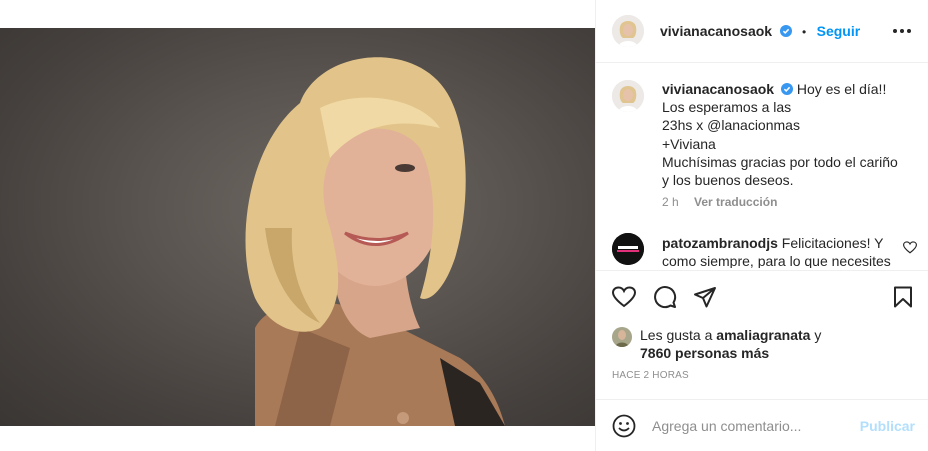 The height and width of the screenshot is (451, 928). I want to click on more-options-icon, so click(902, 31).